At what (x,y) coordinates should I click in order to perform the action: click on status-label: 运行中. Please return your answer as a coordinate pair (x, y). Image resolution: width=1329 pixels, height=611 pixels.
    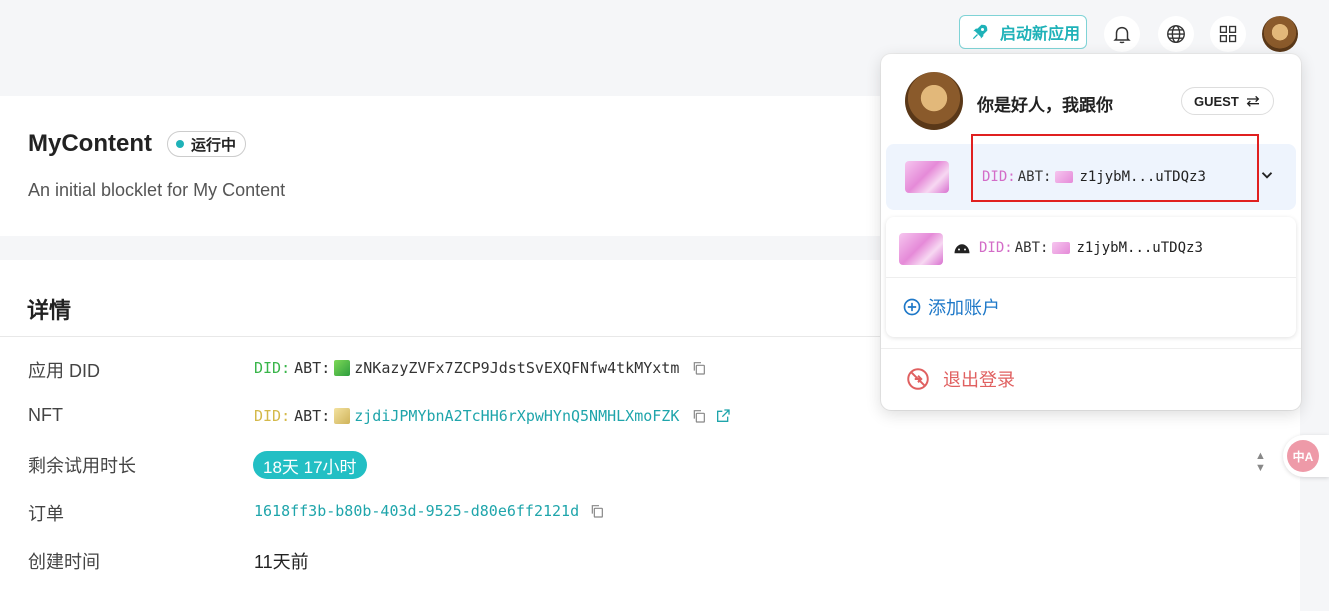
    Looking at the image, I should click on (214, 145).